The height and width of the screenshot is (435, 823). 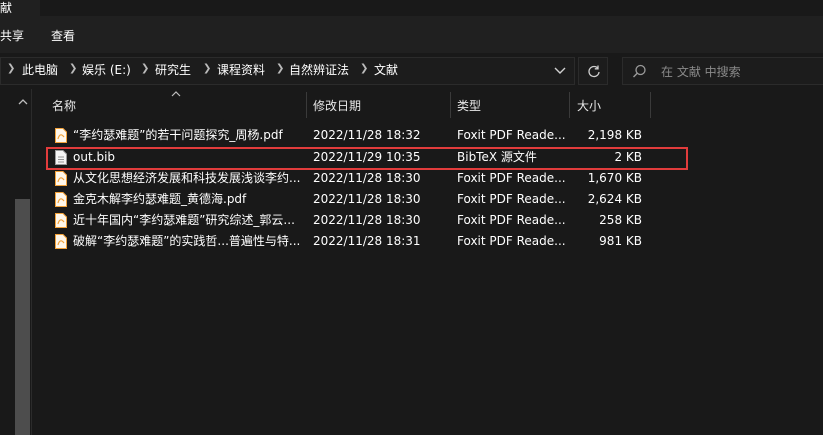 I want to click on column-header-modified: 修改日期, so click(x=337, y=105).